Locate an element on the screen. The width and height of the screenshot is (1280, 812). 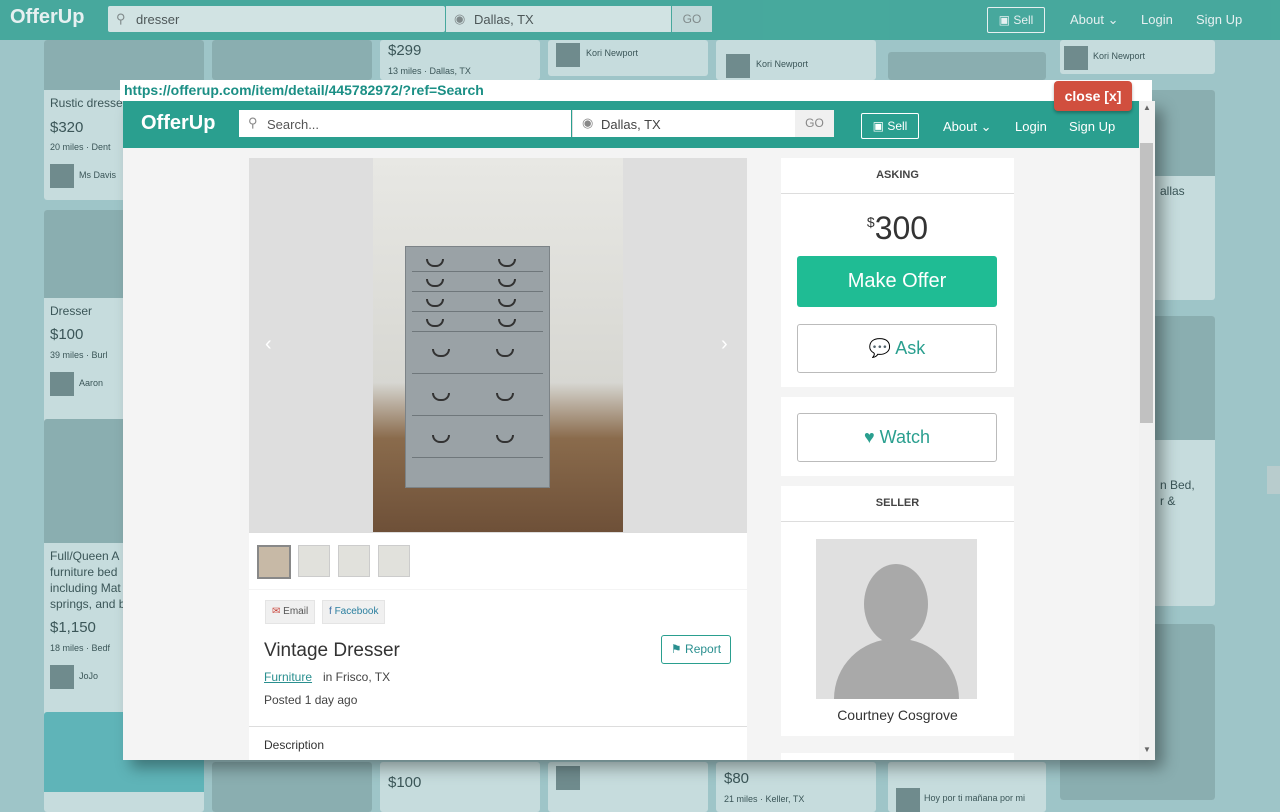
item-posted: Posted 1 day ago is located at coordinates (311, 700).